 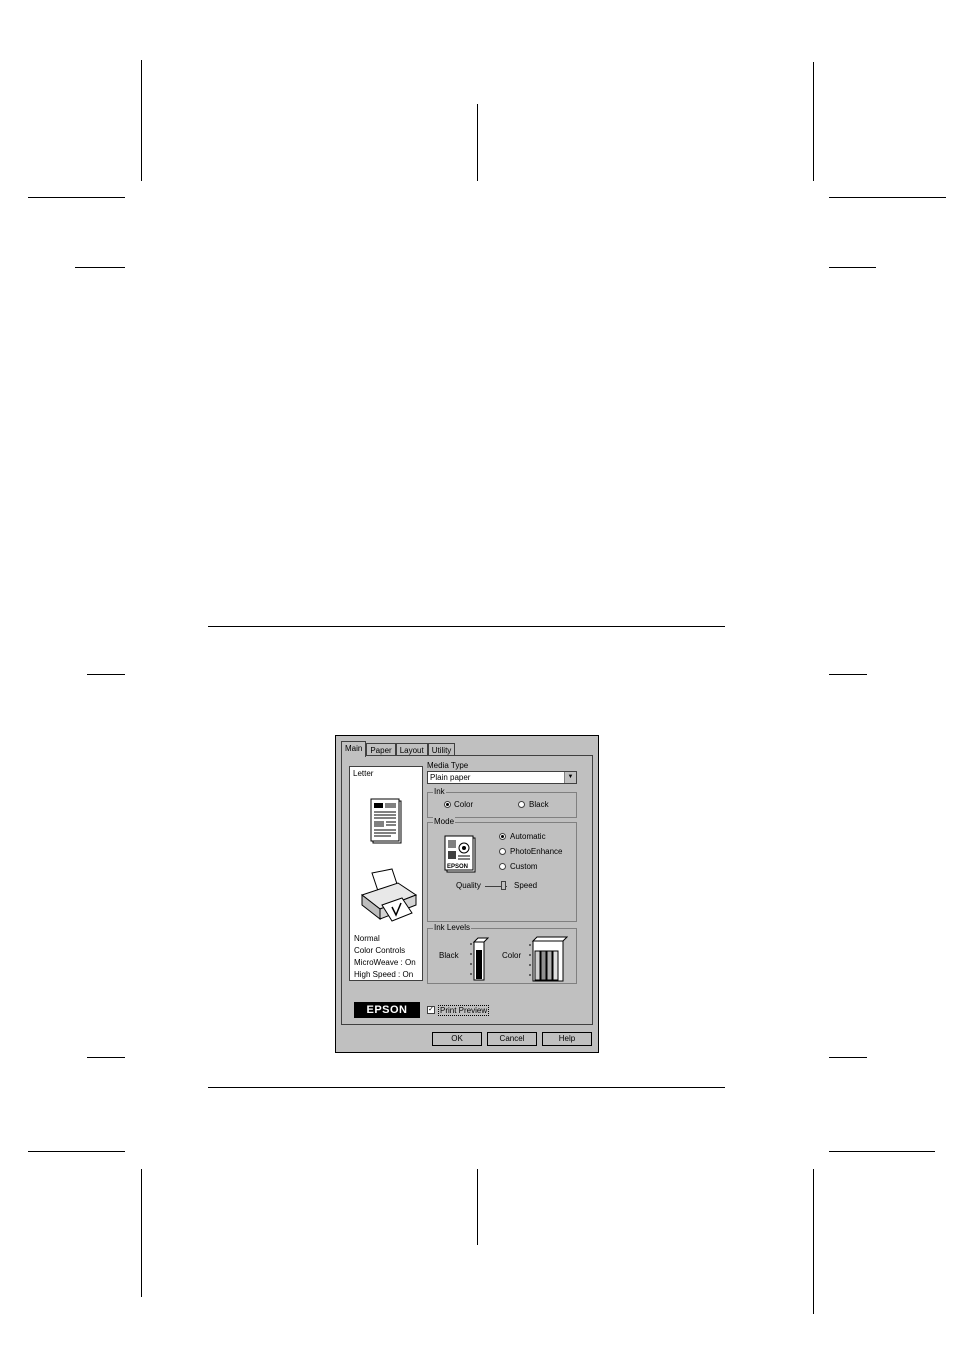 I want to click on help-button: Help, so click(x=567, y=1039).